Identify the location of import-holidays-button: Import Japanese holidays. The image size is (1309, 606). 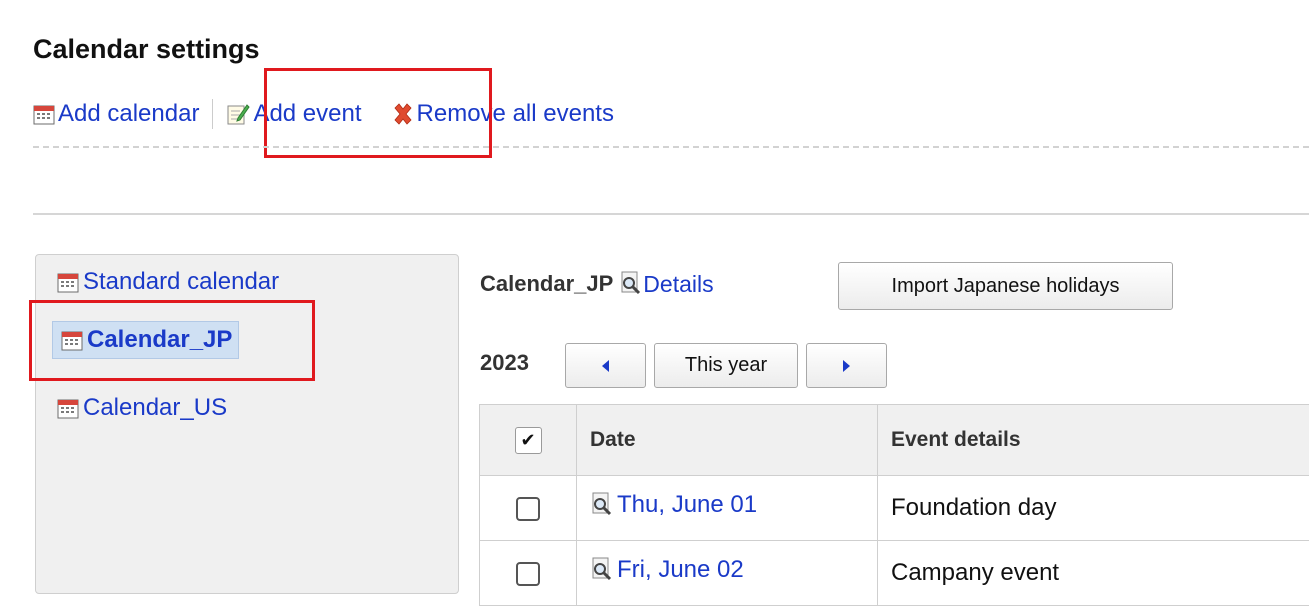
(1005, 286).